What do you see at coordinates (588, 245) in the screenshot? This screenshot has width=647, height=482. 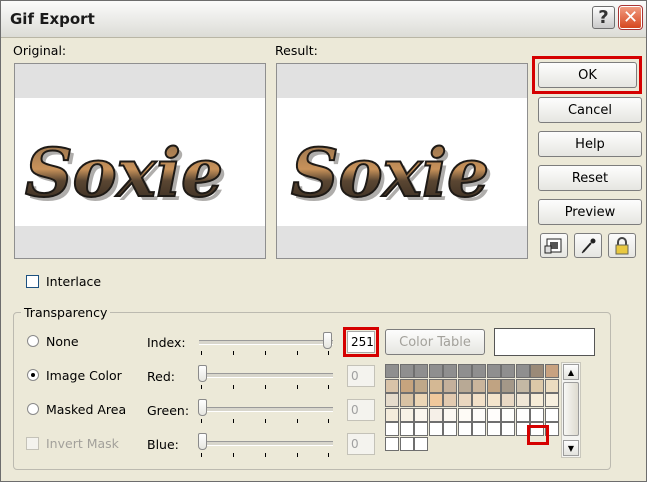 I see `eyedropper-button` at bounding box center [588, 245].